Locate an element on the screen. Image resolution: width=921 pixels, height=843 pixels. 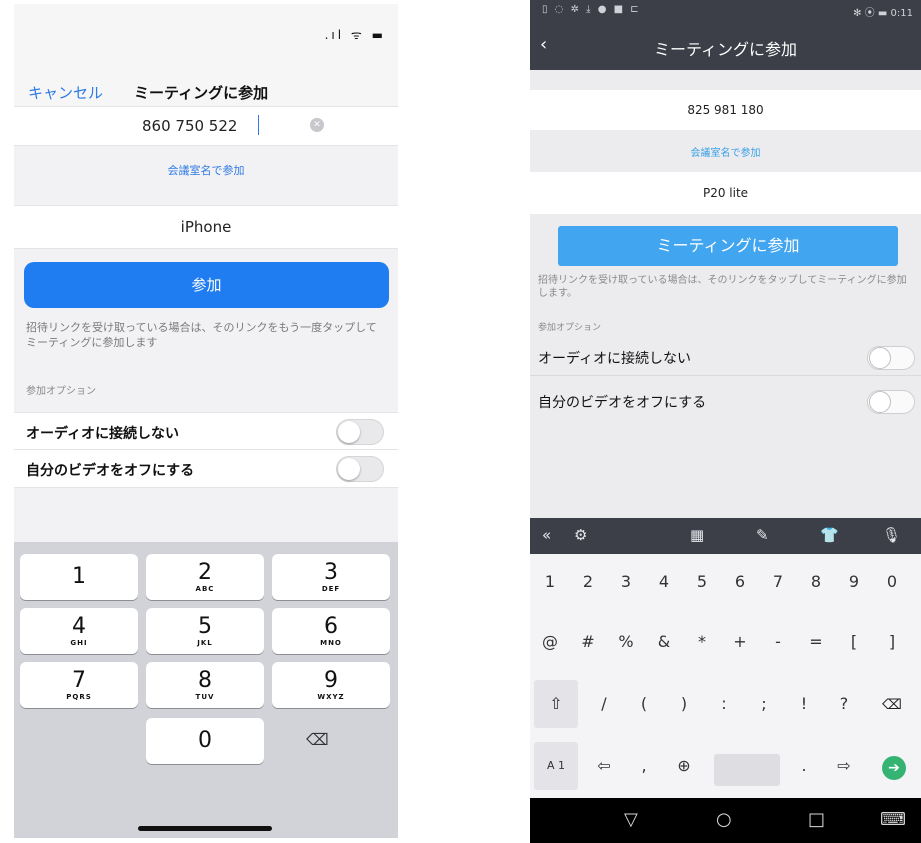
shift-key: ⇧ is located at coordinates (556, 704).